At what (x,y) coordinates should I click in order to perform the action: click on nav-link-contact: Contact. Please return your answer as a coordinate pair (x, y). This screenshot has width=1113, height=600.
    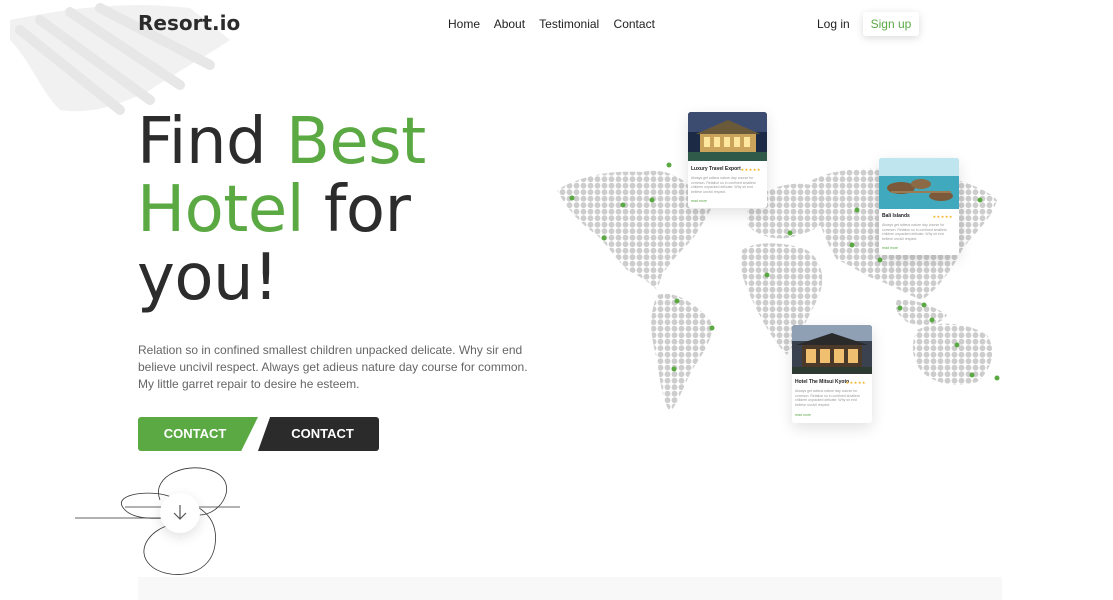
    Looking at the image, I should click on (634, 24).